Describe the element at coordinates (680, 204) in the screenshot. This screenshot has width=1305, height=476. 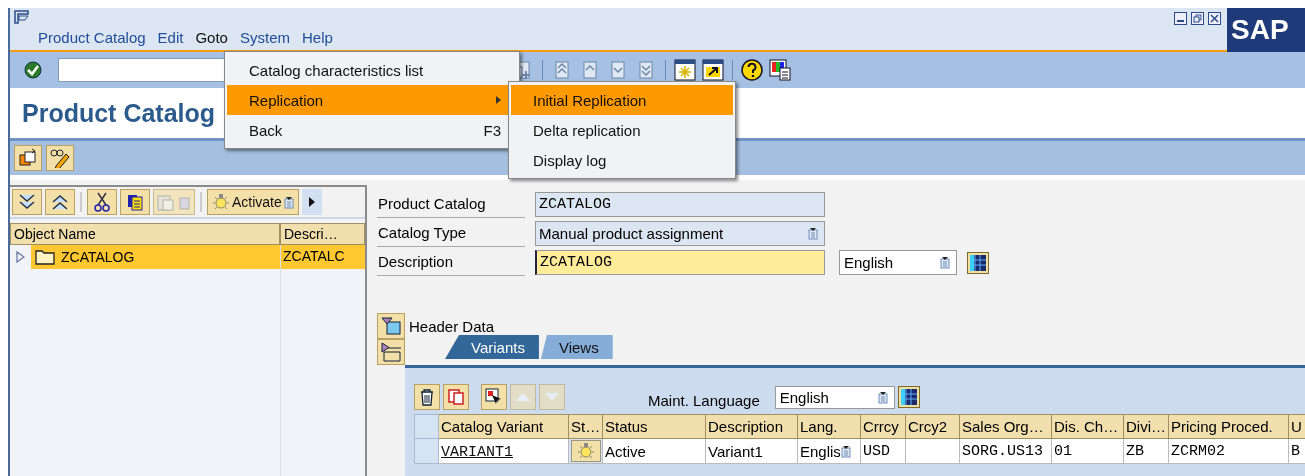
I see `display-field: ZCATALOG` at that location.